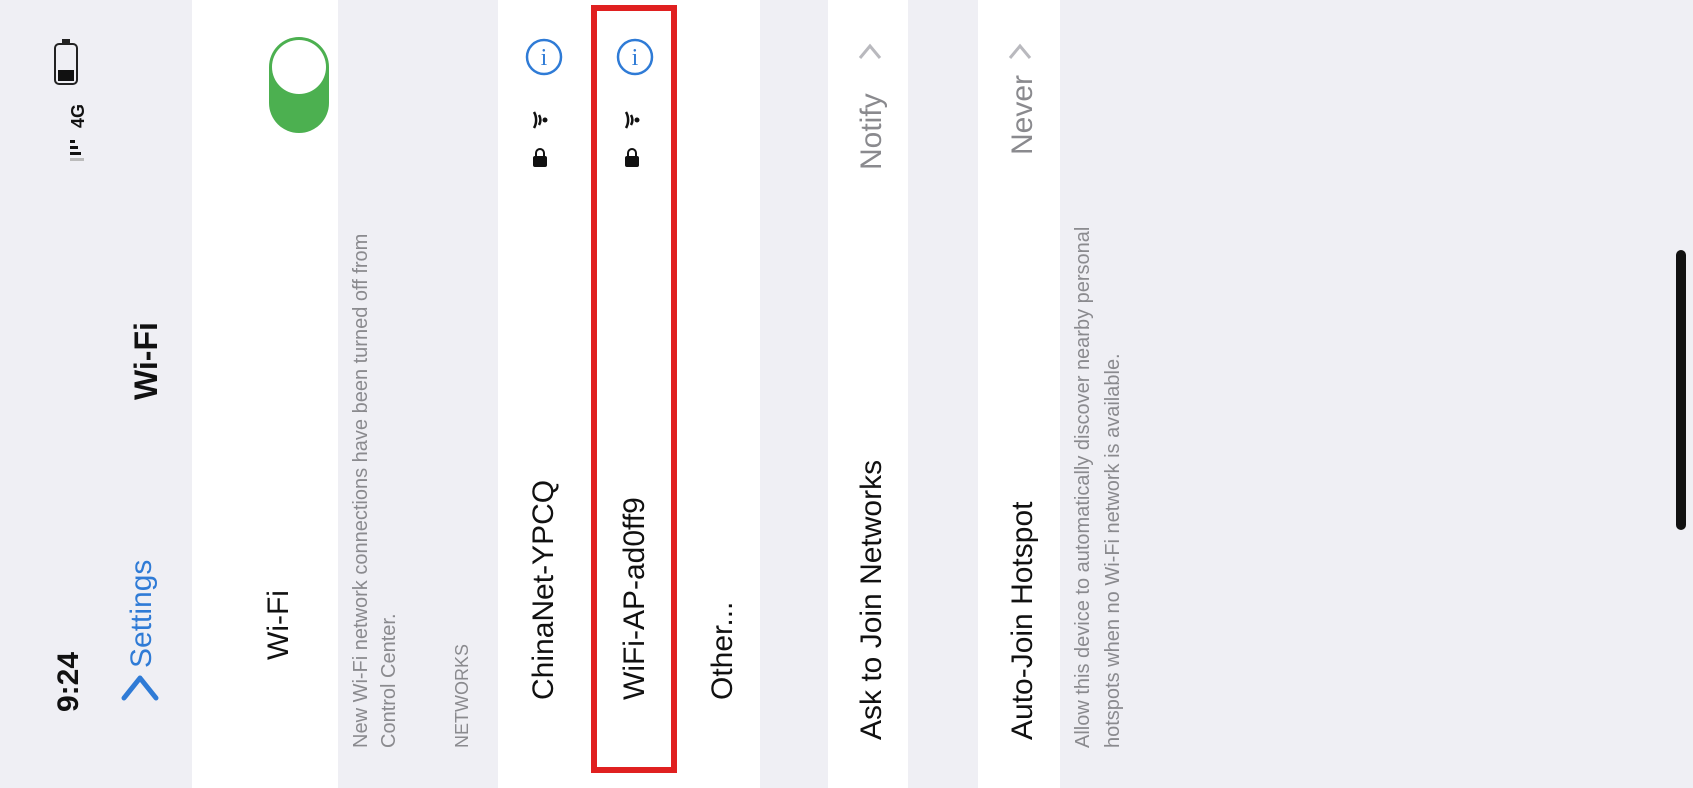 The width and height of the screenshot is (1693, 788). I want to click on networks-header: NETWORKS, so click(462, 695).